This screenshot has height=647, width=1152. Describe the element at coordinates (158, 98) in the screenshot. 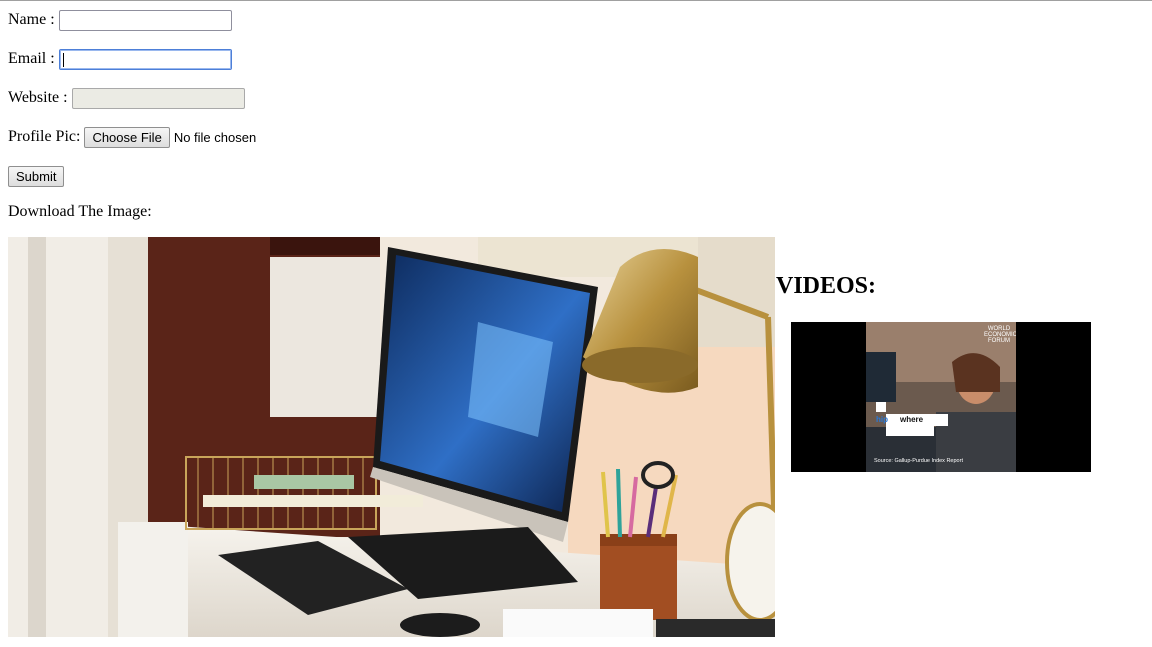

I see `website-input` at that location.